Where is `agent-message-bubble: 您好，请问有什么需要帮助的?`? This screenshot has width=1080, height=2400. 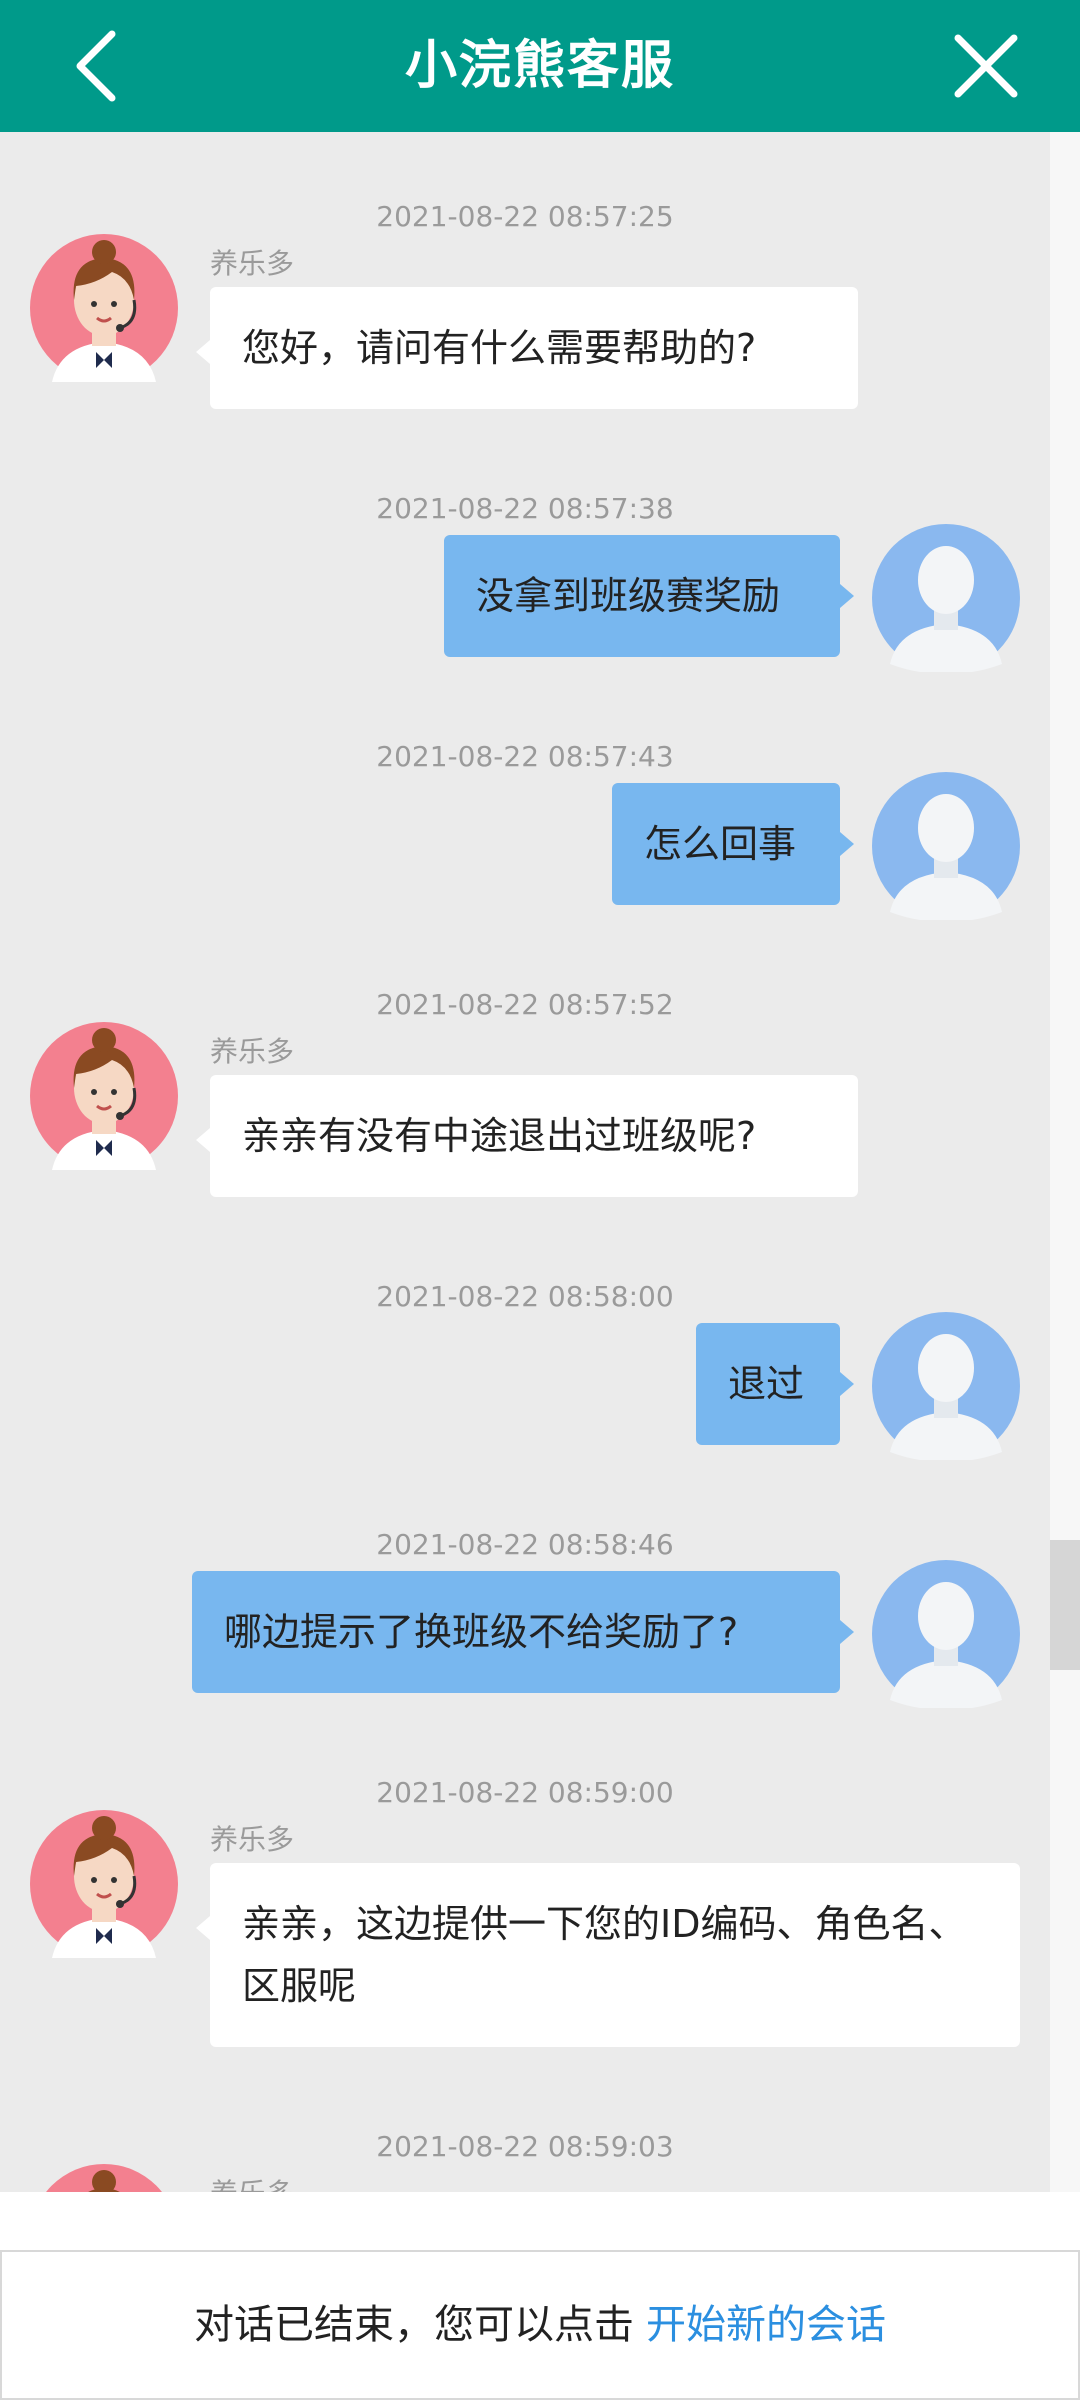 agent-message-bubble: 您好，请问有什么需要帮助的? is located at coordinates (534, 348).